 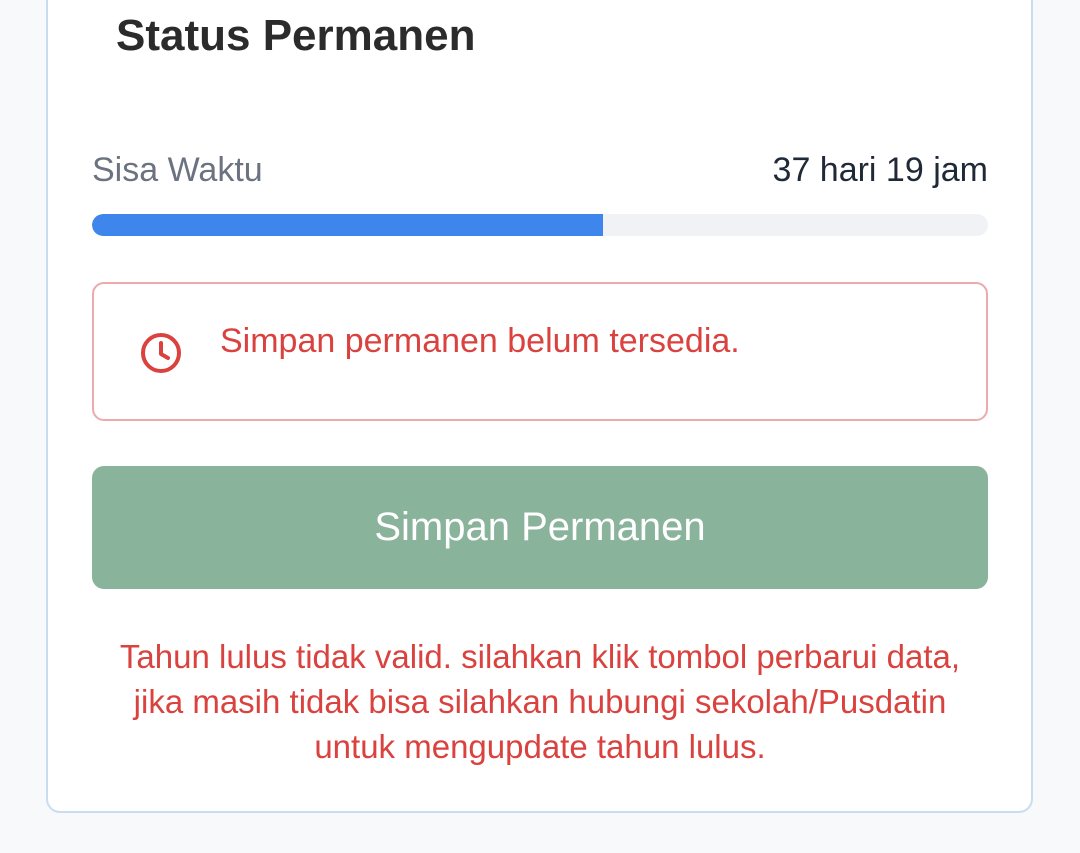 I want to click on time-remaining-label: Sisa Waktu, so click(x=177, y=169).